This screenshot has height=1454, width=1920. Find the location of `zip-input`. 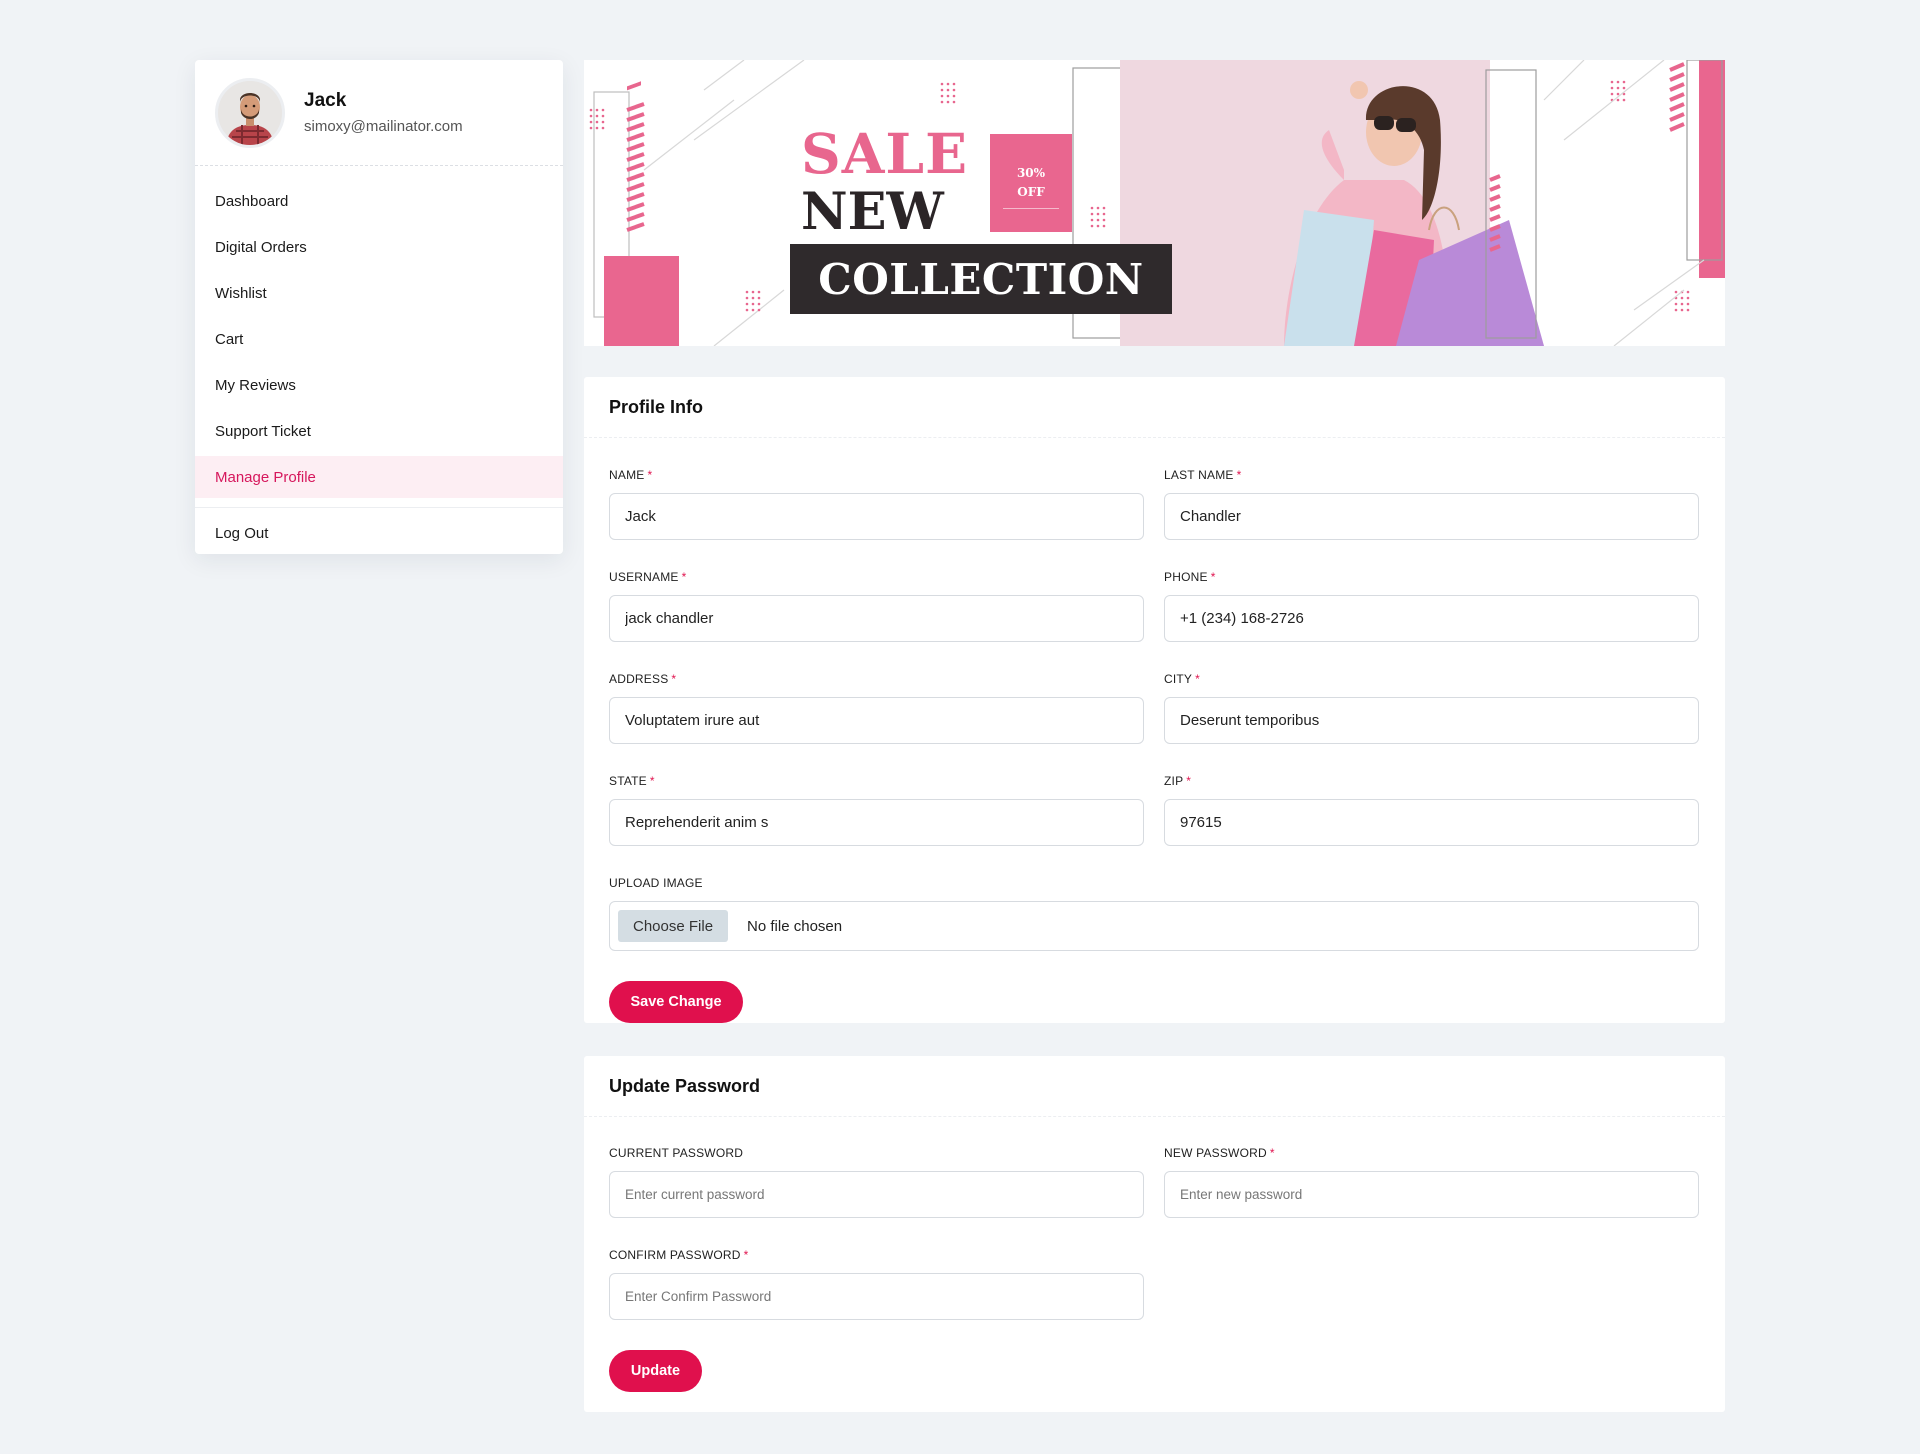

zip-input is located at coordinates (1431, 822).